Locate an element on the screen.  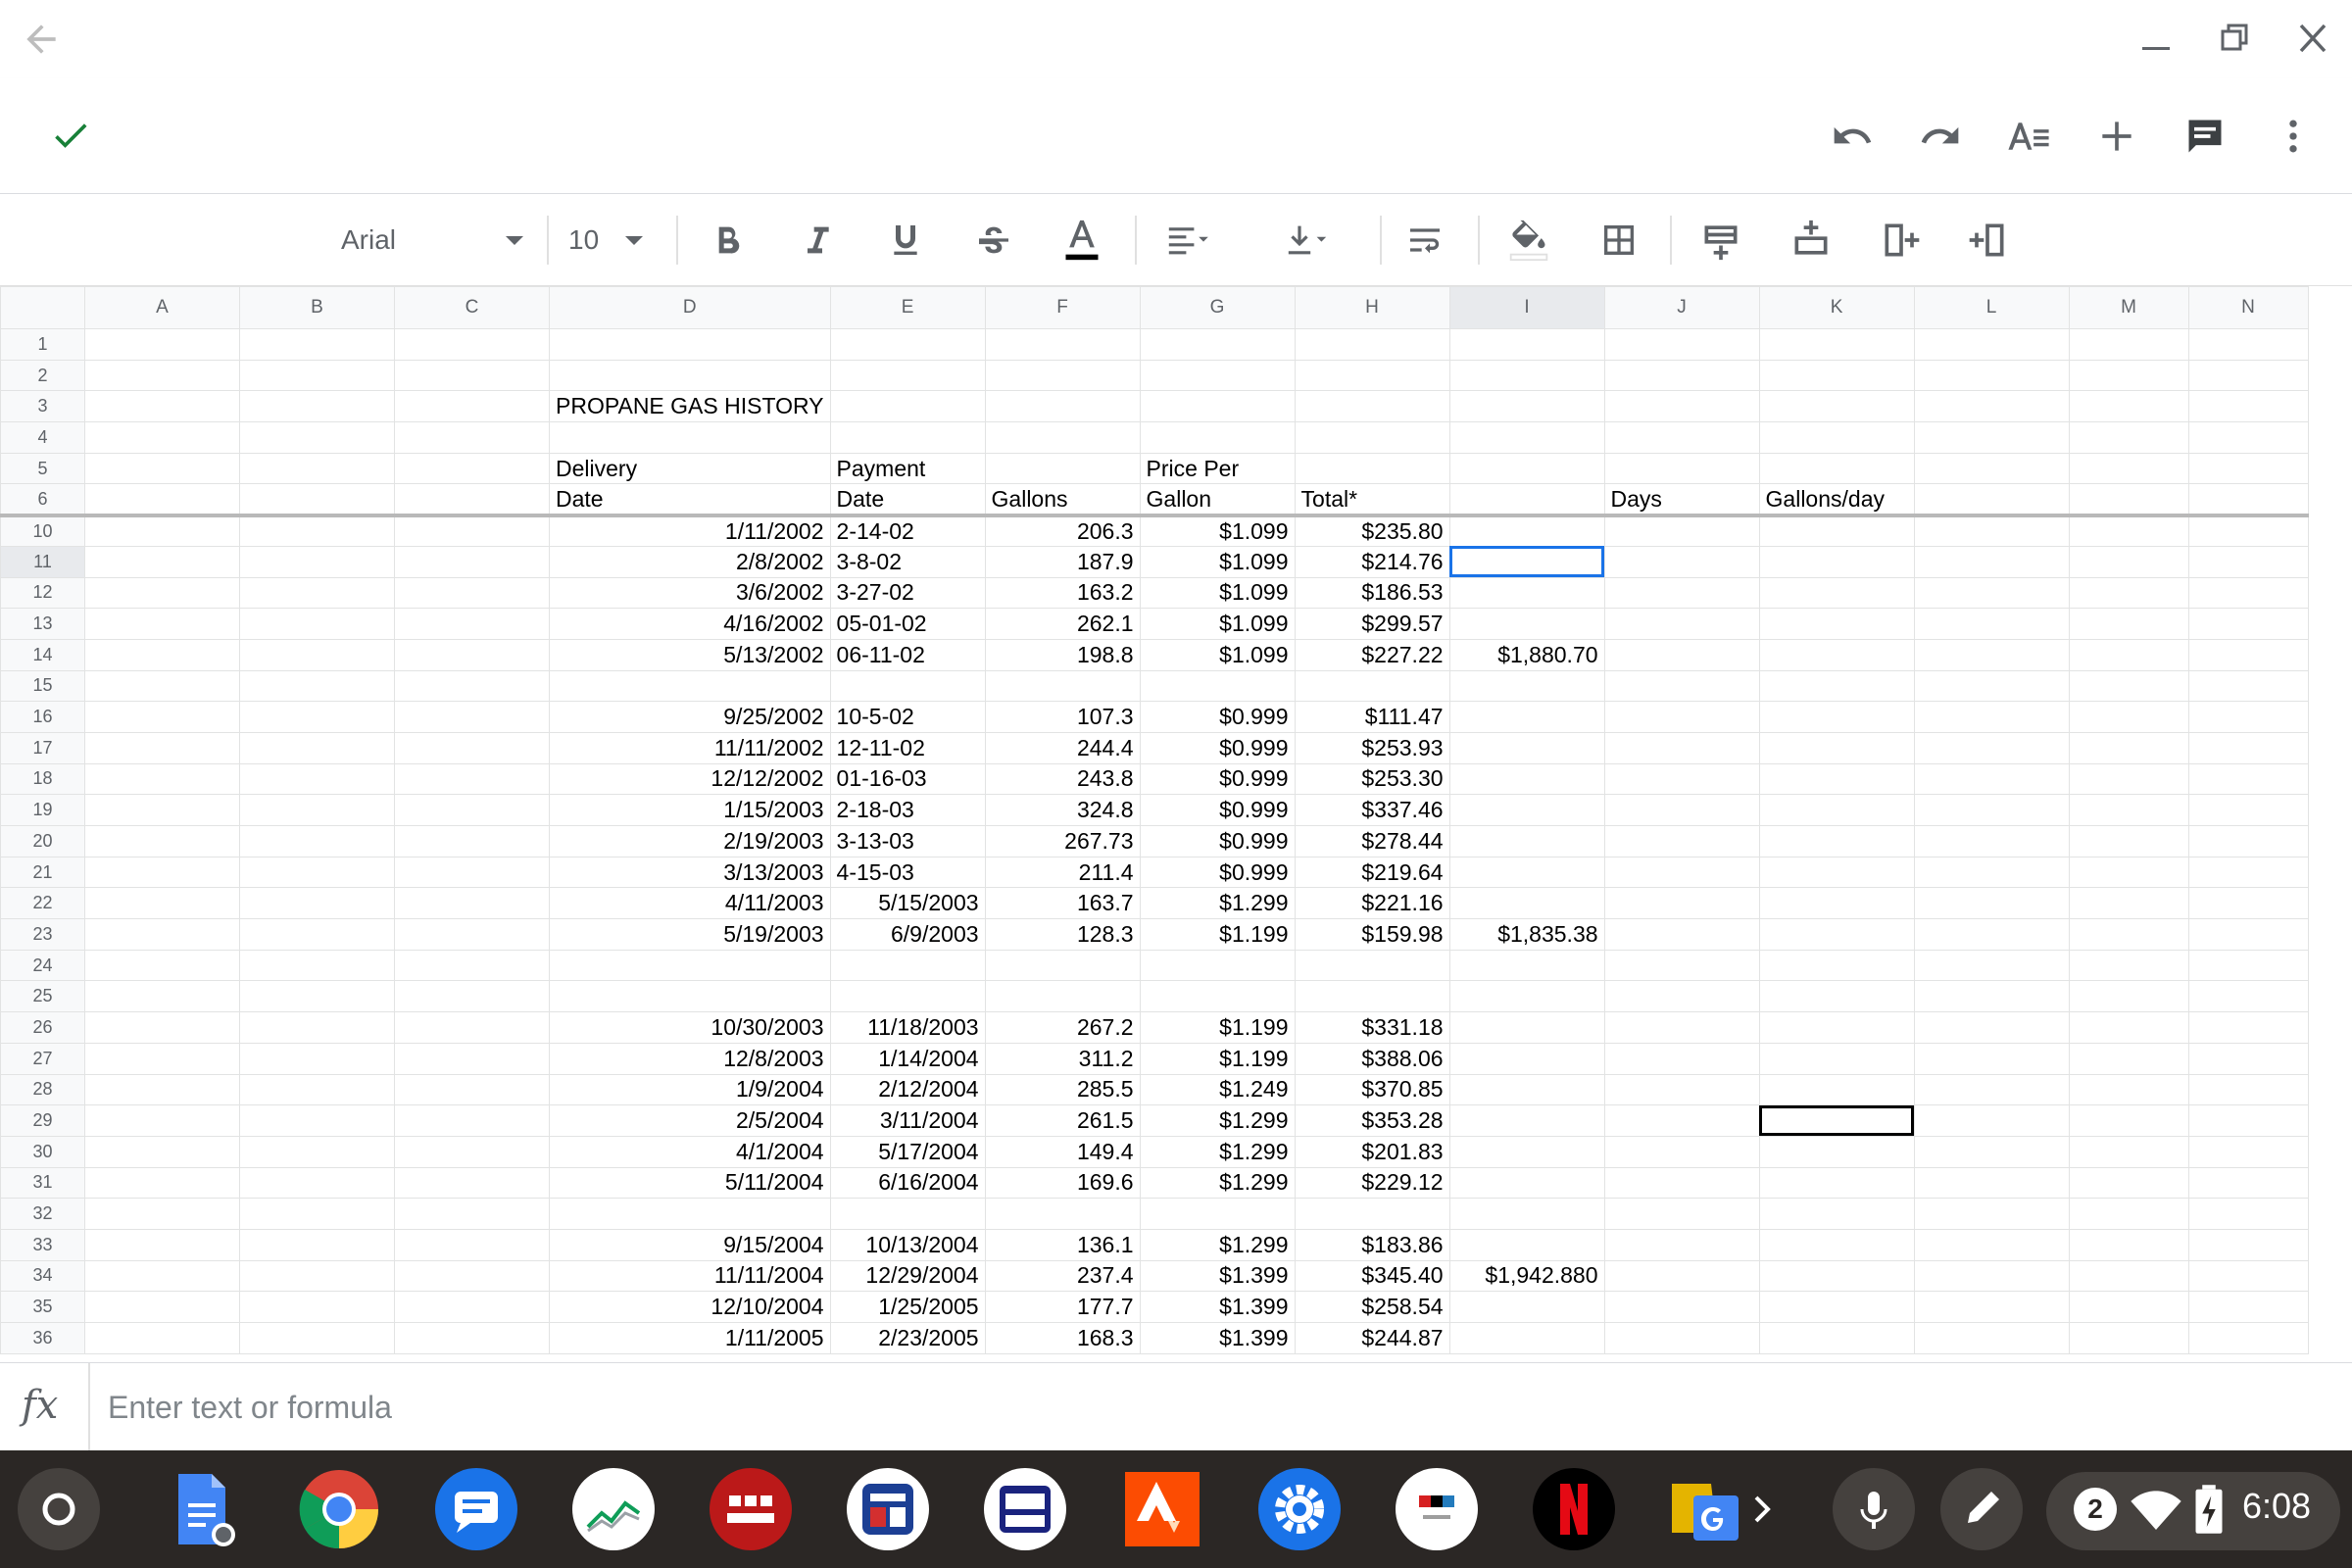
cell-i4 is located at coordinates (1526, 437).